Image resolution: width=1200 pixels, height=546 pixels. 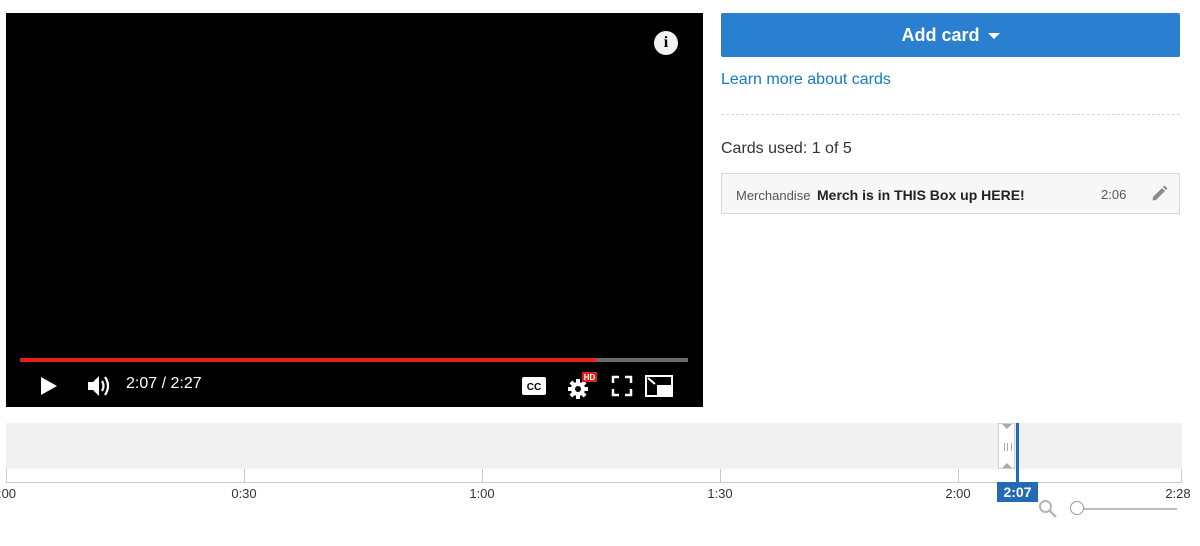 What do you see at coordinates (1007, 465) in the screenshot?
I see `marker-arrow-down` at bounding box center [1007, 465].